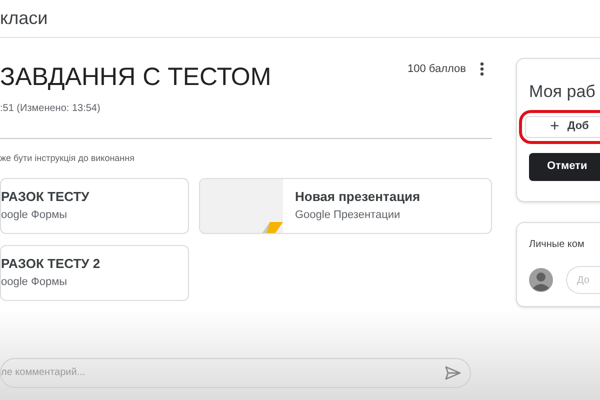 The height and width of the screenshot is (400, 600). Describe the element at coordinates (453, 373) in the screenshot. I see `send-icon` at that location.